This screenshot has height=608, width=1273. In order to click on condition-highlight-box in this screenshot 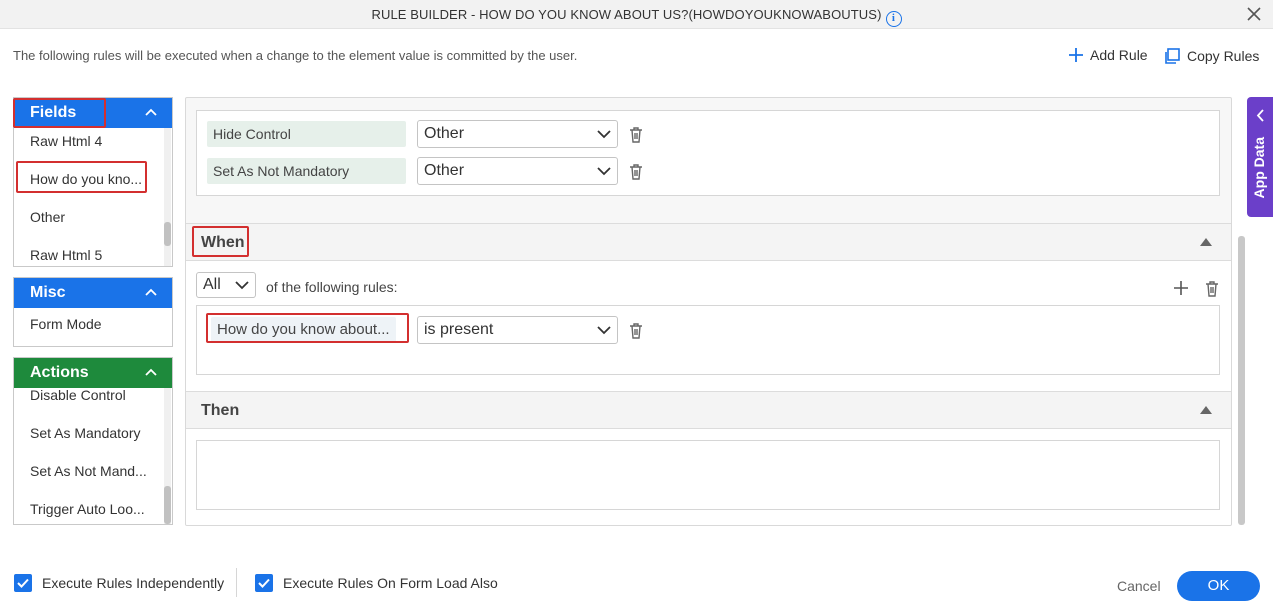, I will do `click(307, 328)`.